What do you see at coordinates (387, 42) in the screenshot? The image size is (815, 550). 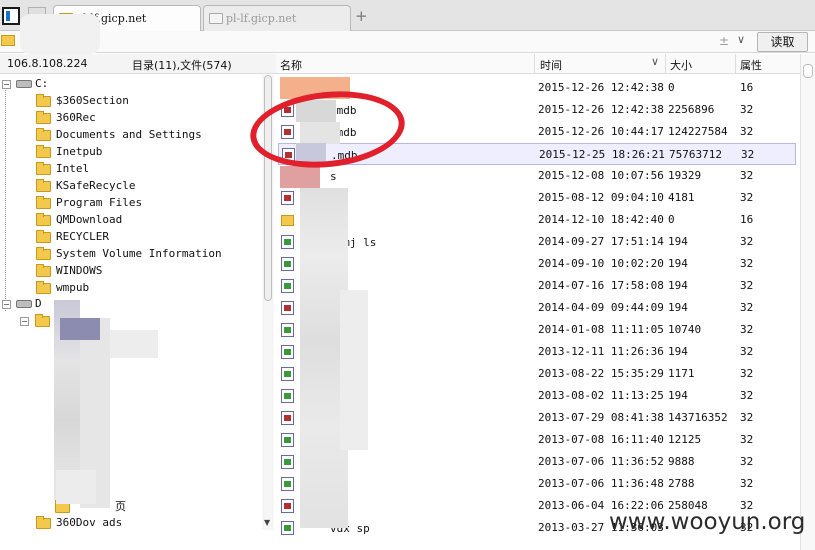 I see `path-input` at bounding box center [387, 42].